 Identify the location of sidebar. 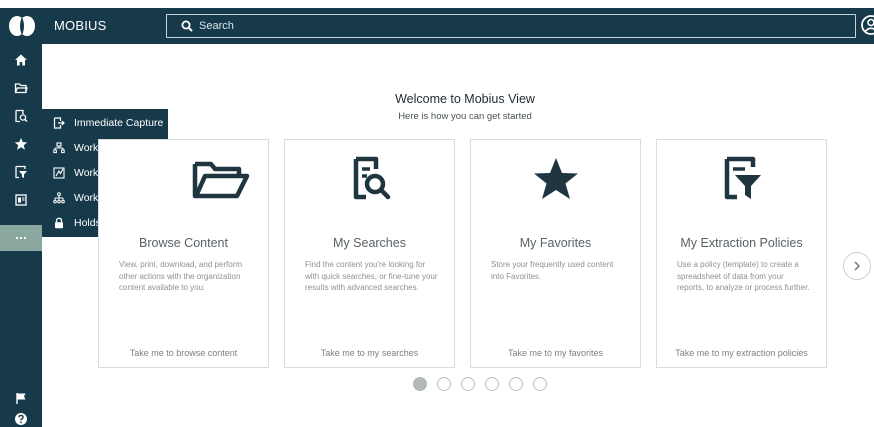
(21, 235).